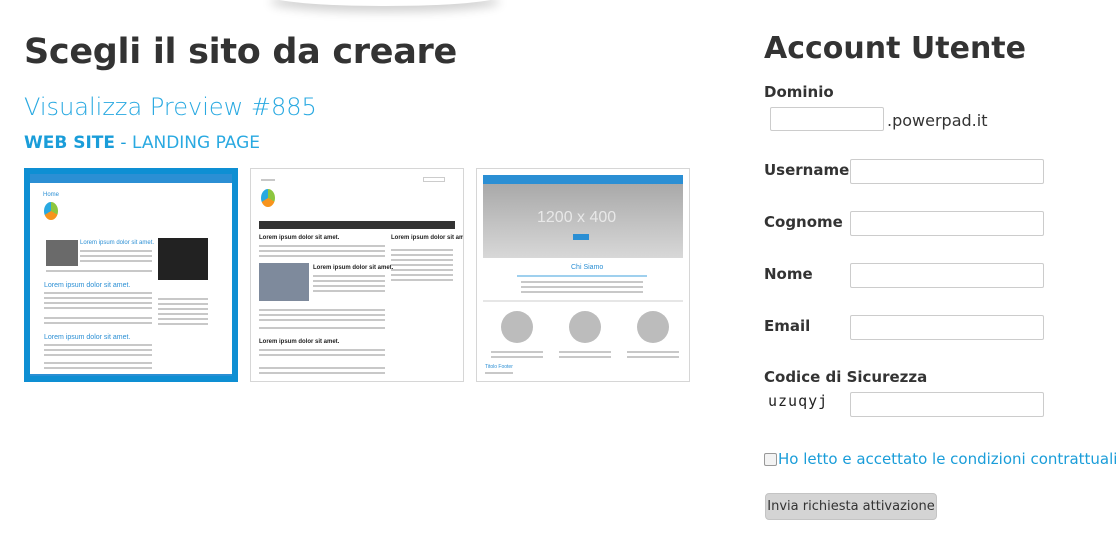 The image size is (1116, 539). Describe the element at coordinates (385, 3) in the screenshot. I see `header-shadow` at that location.